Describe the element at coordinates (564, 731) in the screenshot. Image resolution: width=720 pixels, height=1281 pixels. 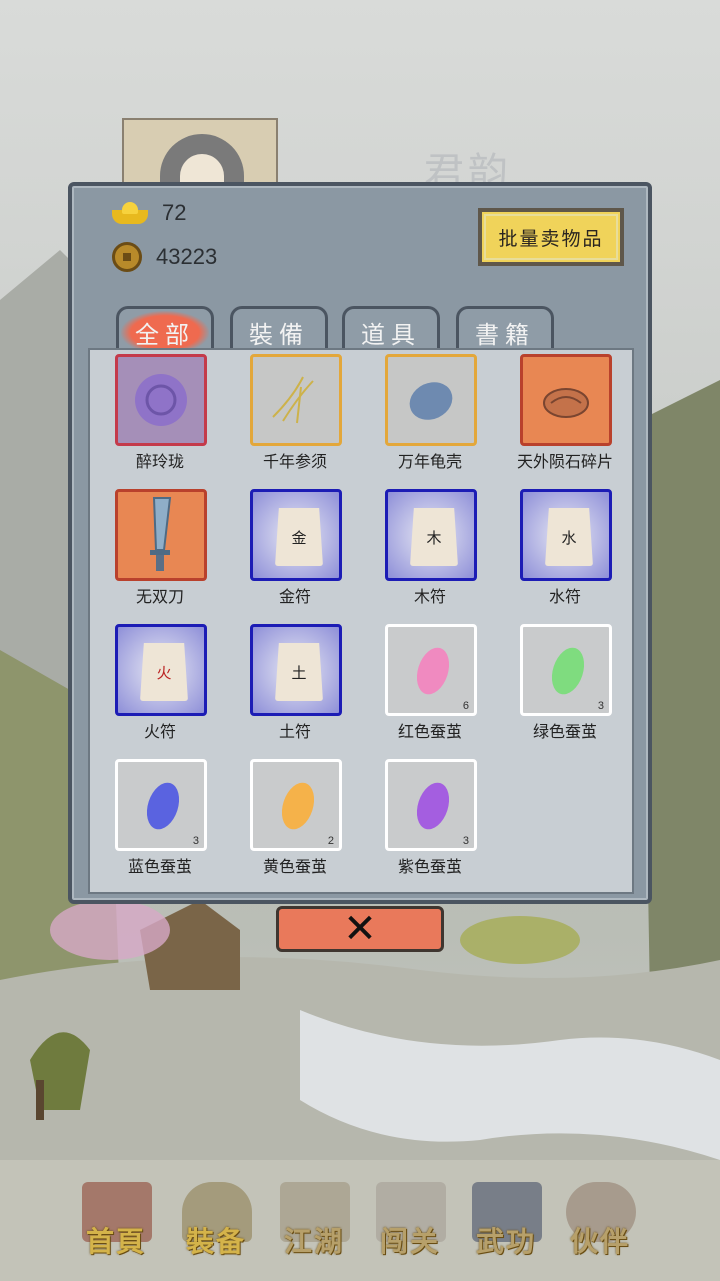
I see `item-name: 绿色蚕茧` at that location.